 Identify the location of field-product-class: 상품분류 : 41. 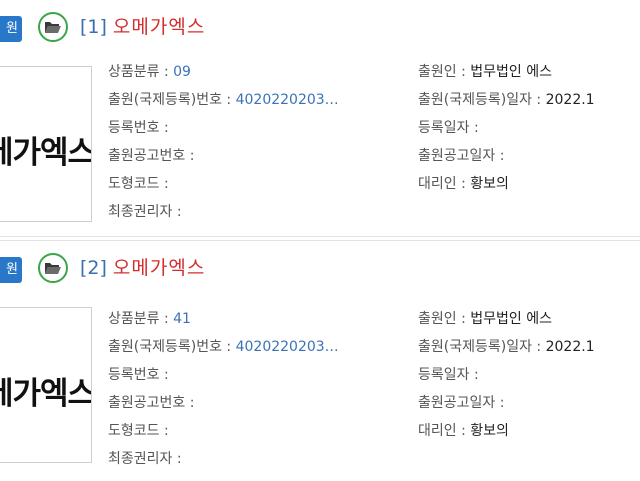
(149, 319).